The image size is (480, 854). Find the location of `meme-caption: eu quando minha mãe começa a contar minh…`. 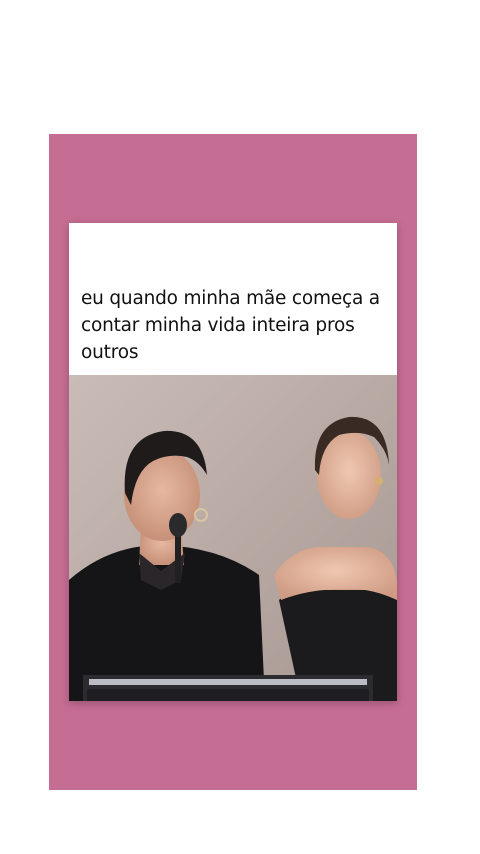

meme-caption: eu quando minha mãe começa a contar minh… is located at coordinates (230, 325).